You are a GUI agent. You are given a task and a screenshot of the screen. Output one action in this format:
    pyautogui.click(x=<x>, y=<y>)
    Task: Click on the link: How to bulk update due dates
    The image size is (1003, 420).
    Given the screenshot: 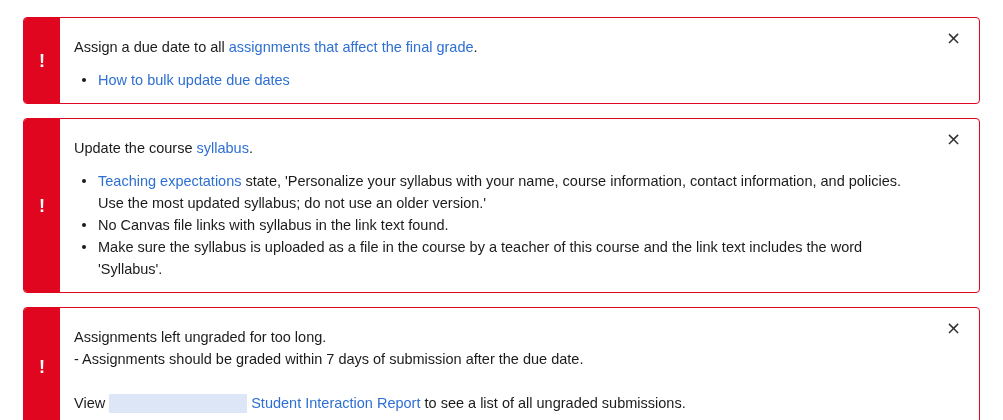 What is the action you would take?
    pyautogui.click(x=194, y=80)
    